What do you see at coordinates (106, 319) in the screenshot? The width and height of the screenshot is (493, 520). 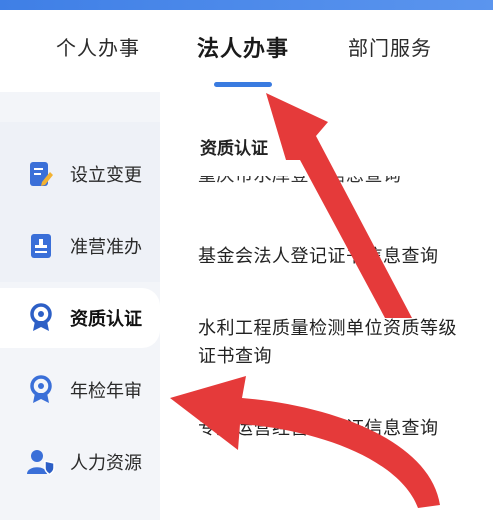 I see `sidebar-item-label: 资质认证` at bounding box center [106, 319].